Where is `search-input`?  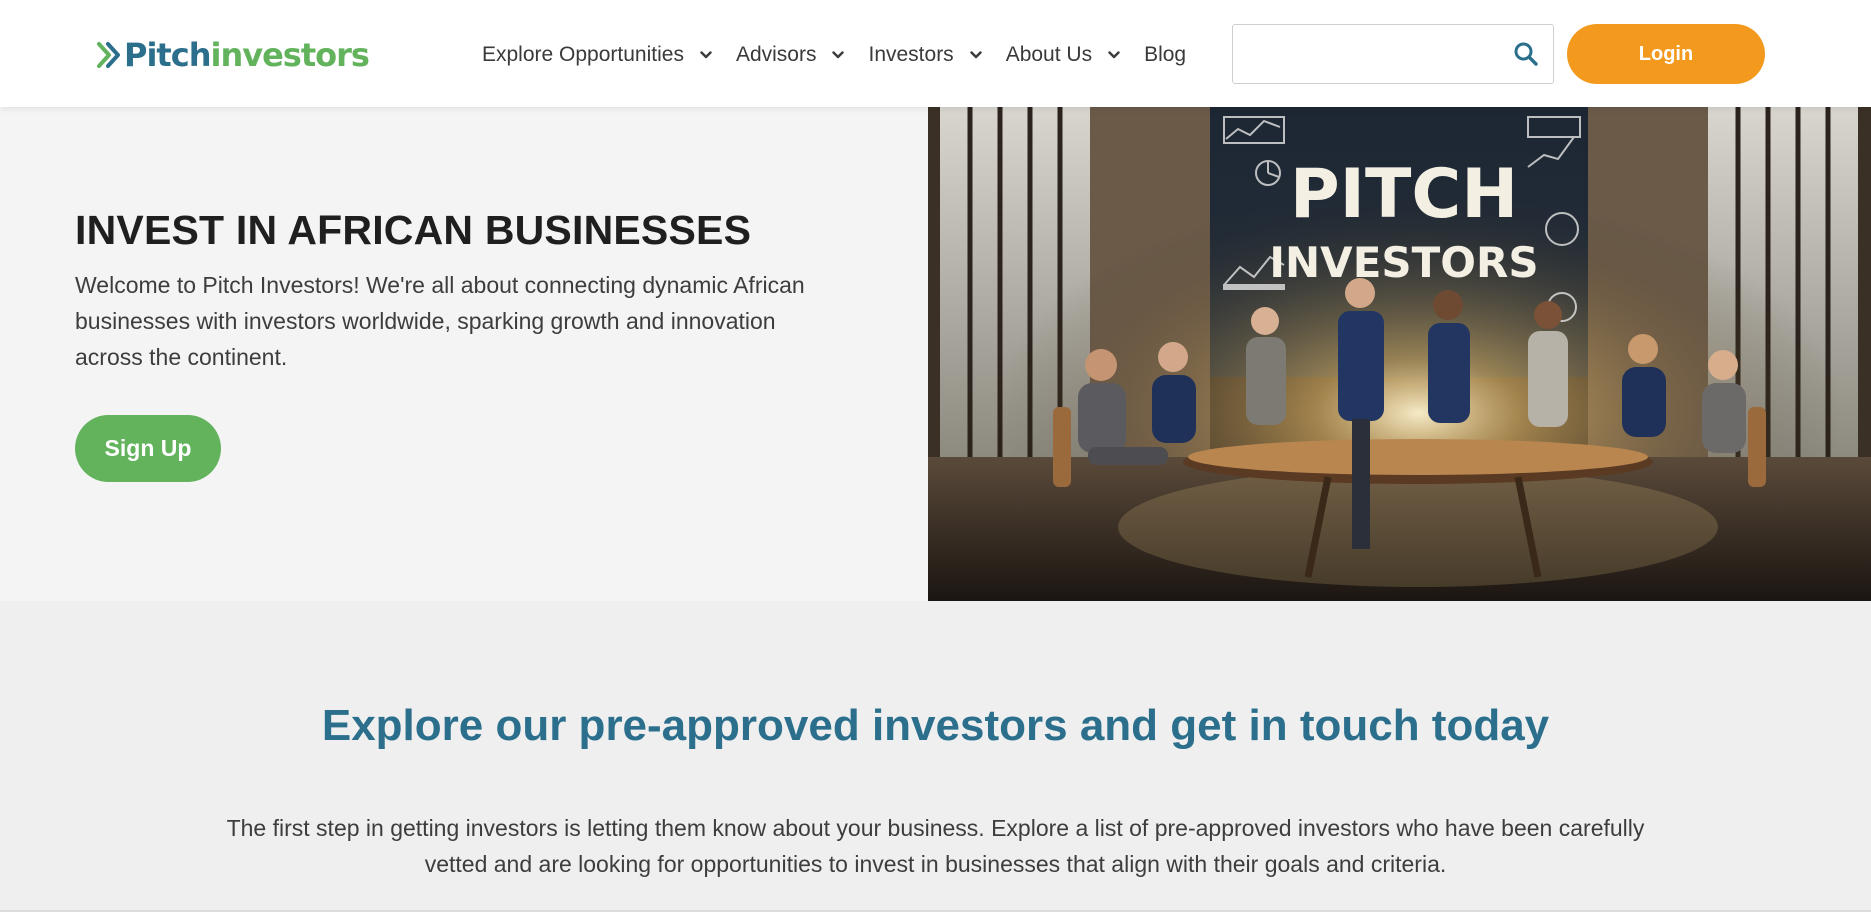 search-input is located at coordinates (1368, 54).